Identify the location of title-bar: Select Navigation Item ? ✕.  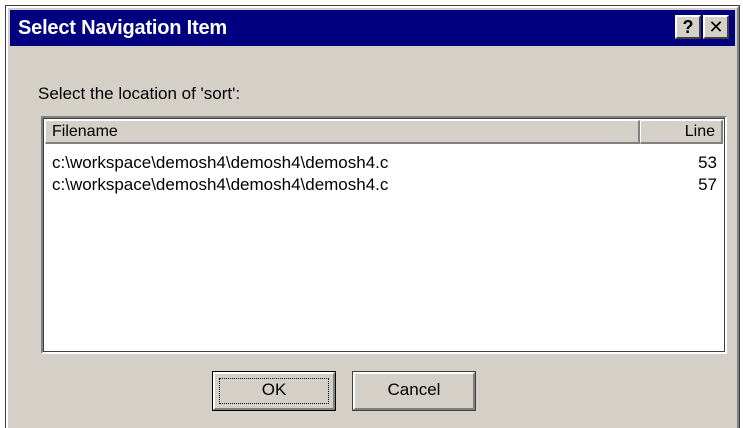
(372, 28).